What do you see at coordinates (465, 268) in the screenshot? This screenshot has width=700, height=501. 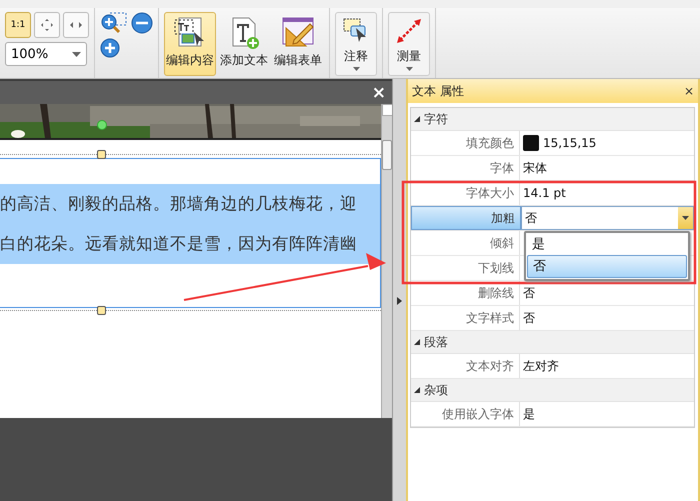 I see `property-label: 下划线` at bounding box center [465, 268].